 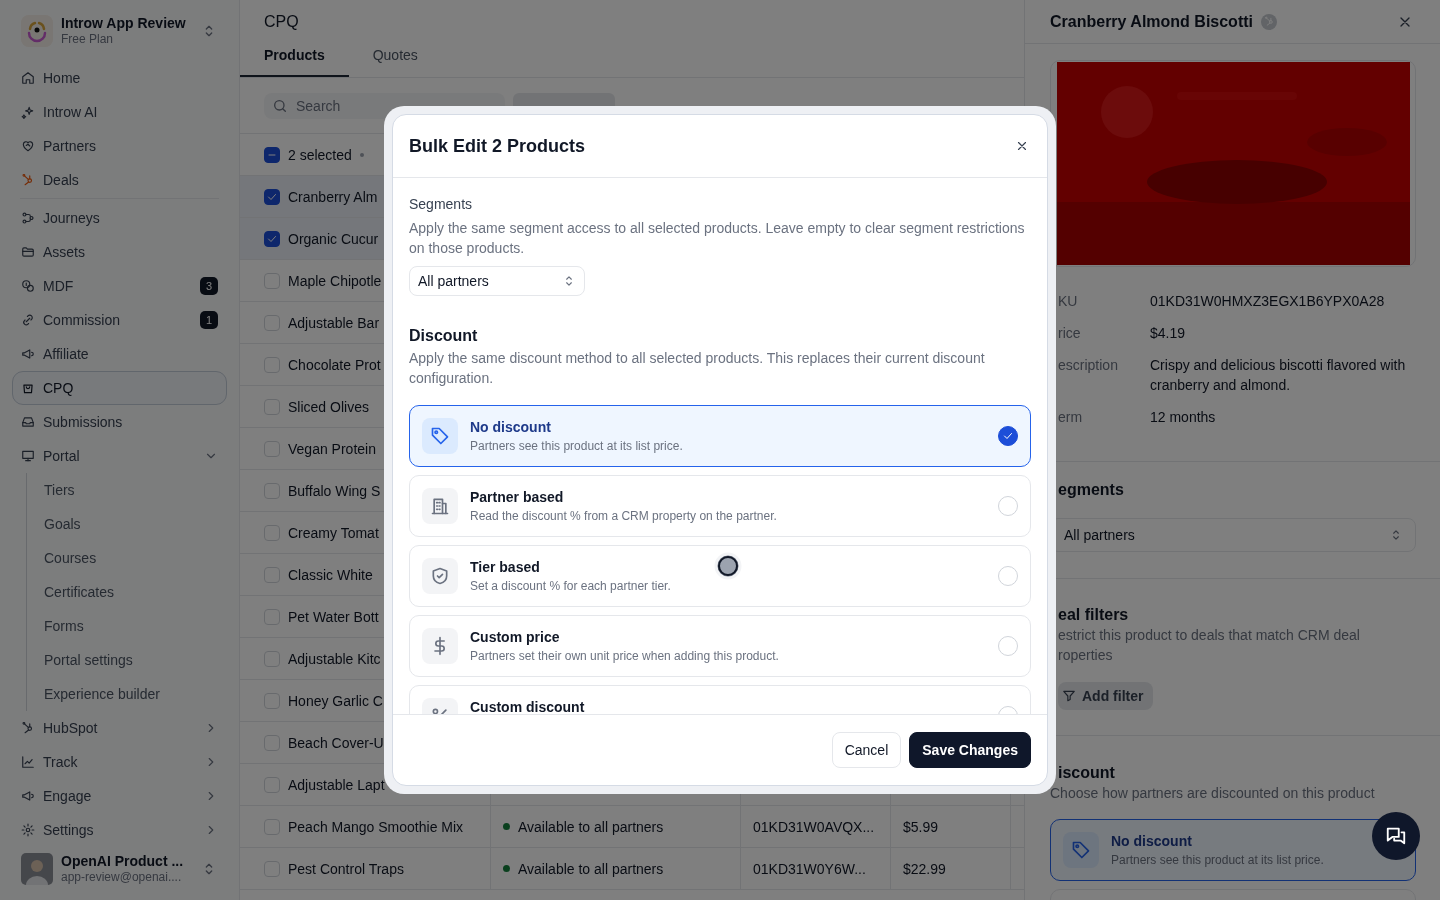 I want to click on product-name: Maple Chipotle, so click(x=335, y=280).